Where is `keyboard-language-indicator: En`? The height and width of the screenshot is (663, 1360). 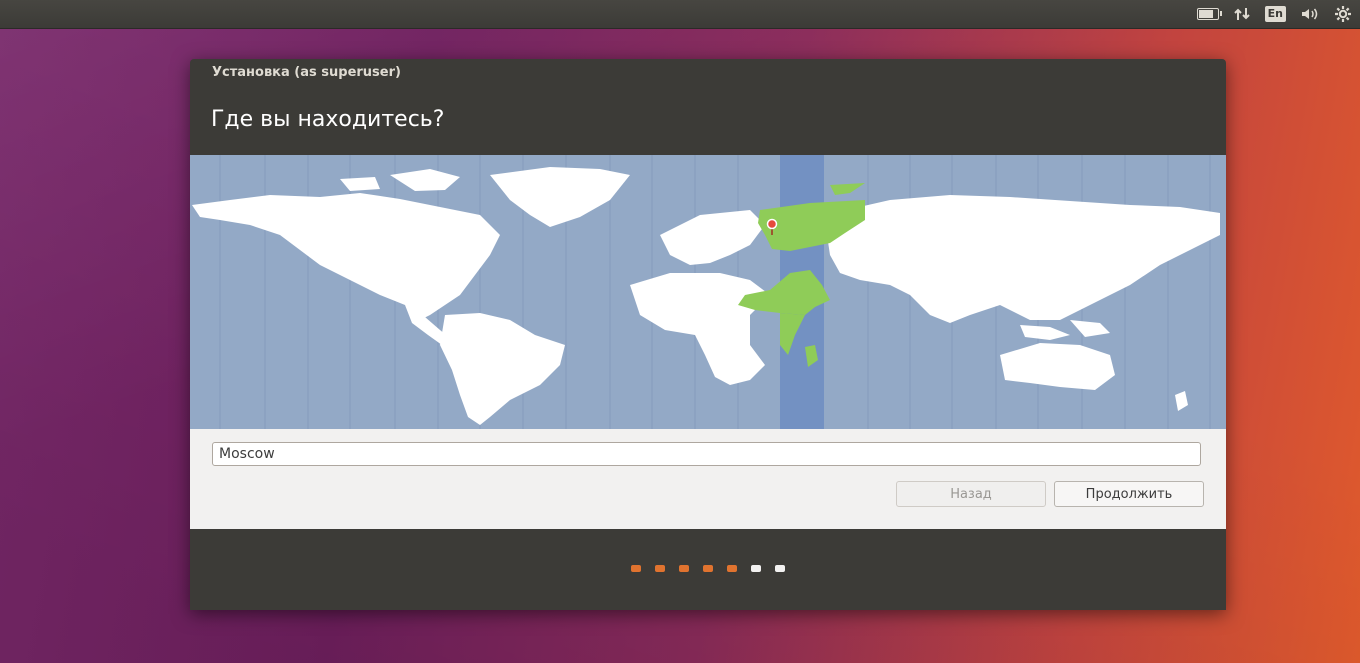
keyboard-language-indicator: En is located at coordinates (1275, 14).